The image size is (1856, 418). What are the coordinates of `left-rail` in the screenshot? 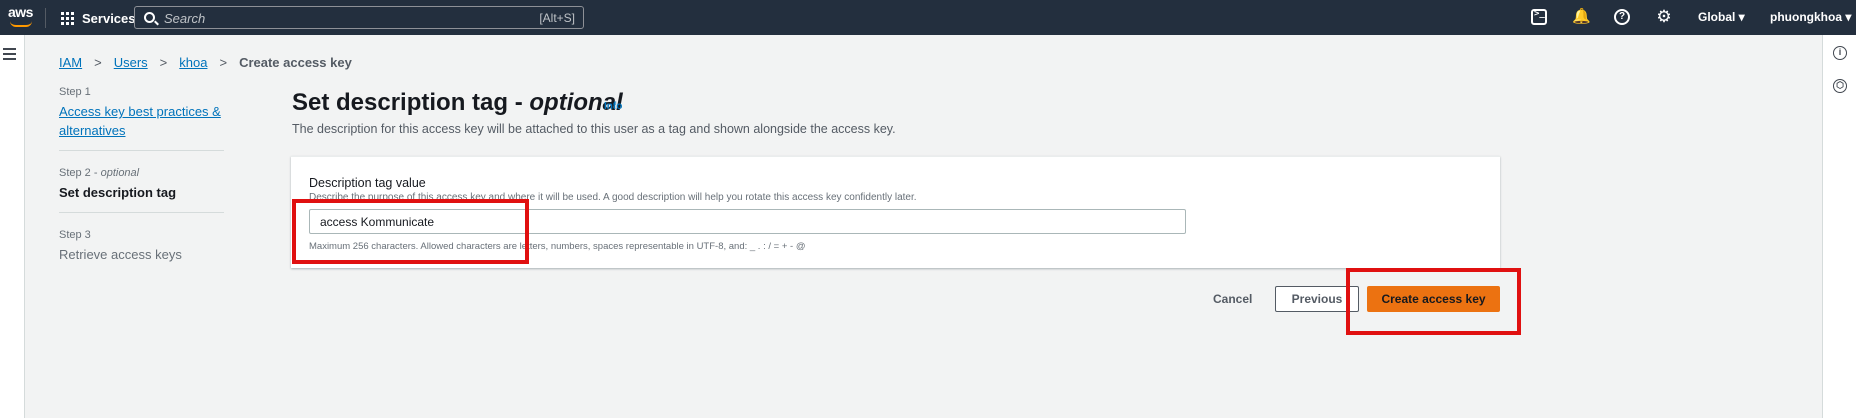 It's located at (12, 226).